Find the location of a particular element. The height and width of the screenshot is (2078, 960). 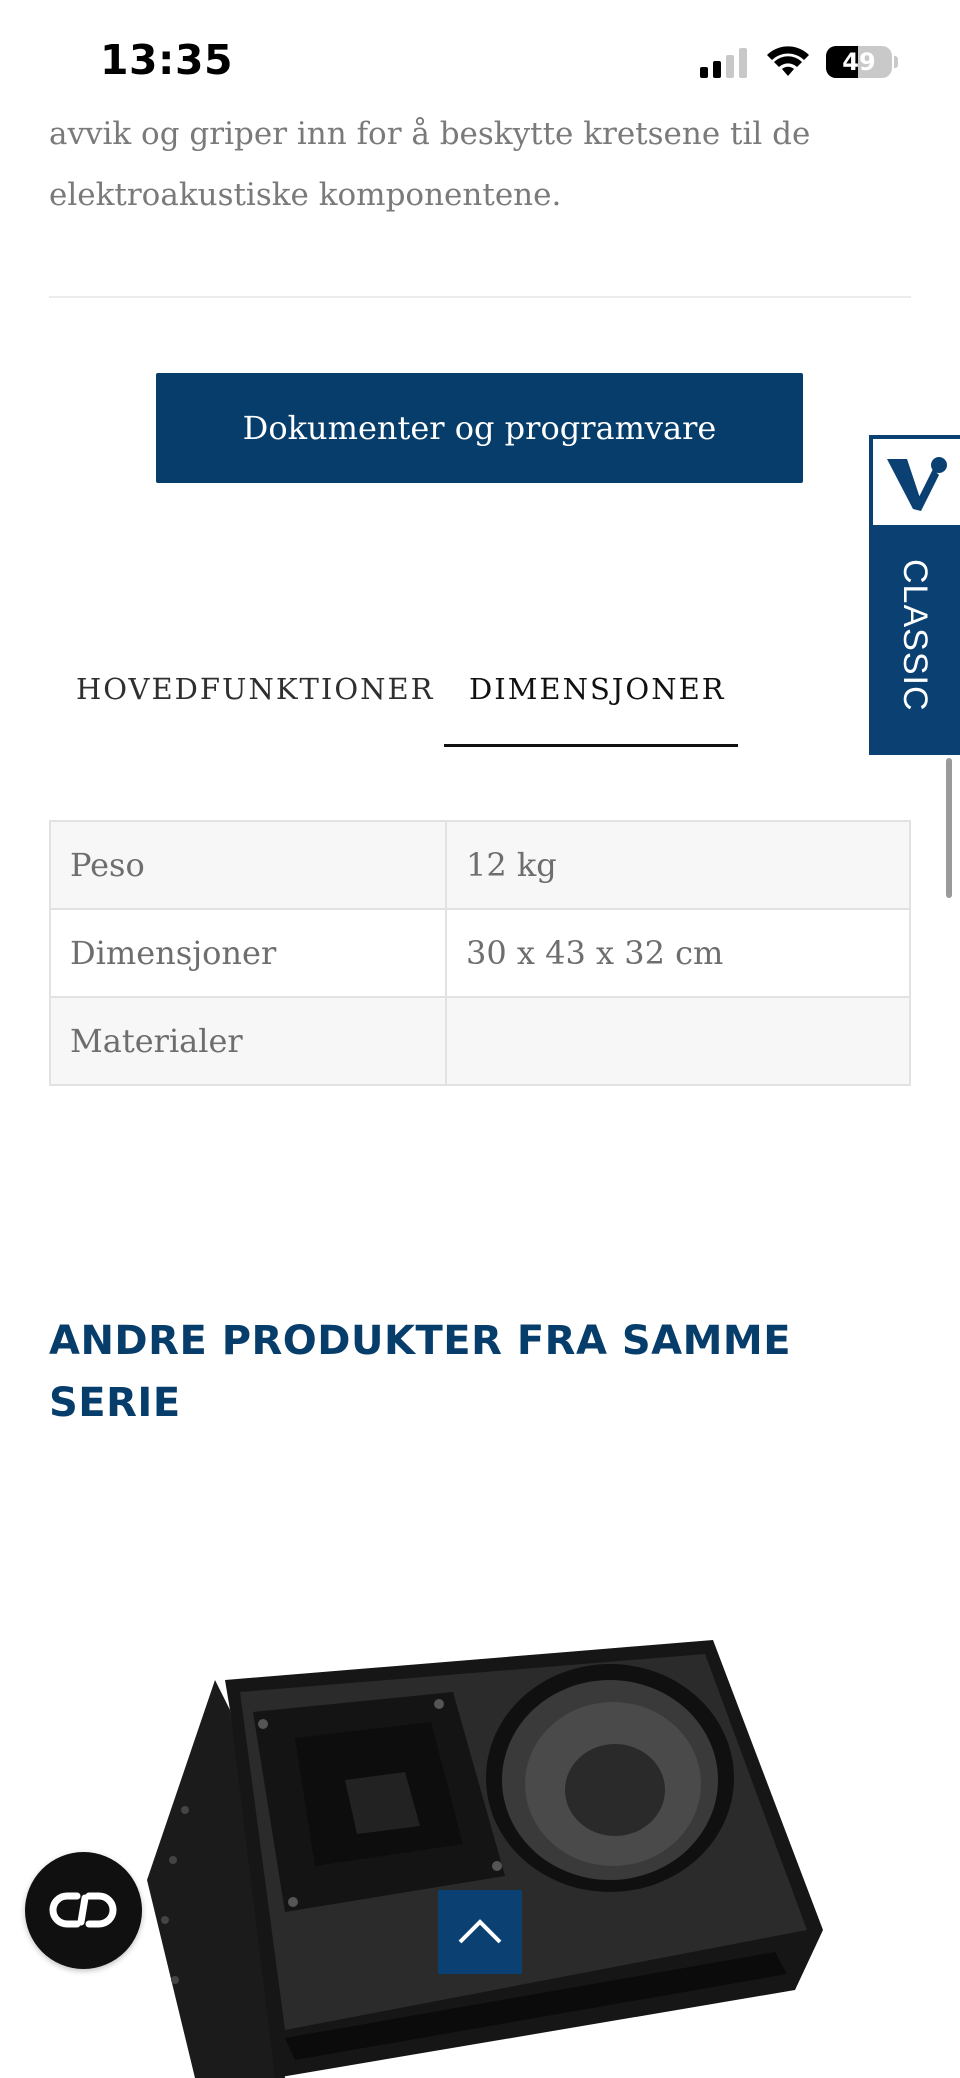

scroll-to-top-button is located at coordinates (480, 1932).